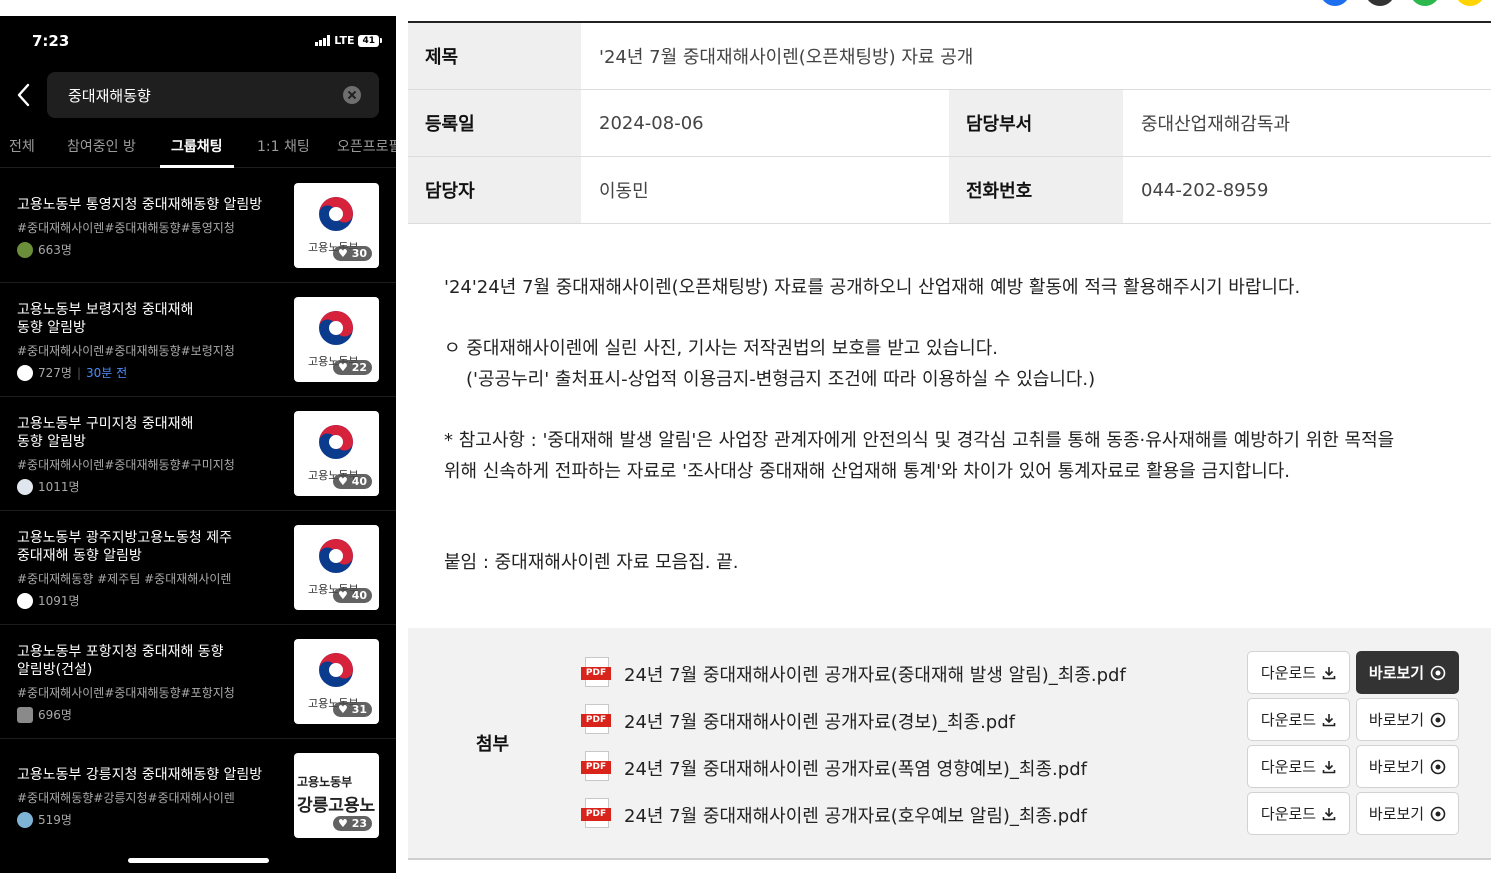 This screenshot has height=873, width=1499. I want to click on tab-all: 전체, so click(22, 146).